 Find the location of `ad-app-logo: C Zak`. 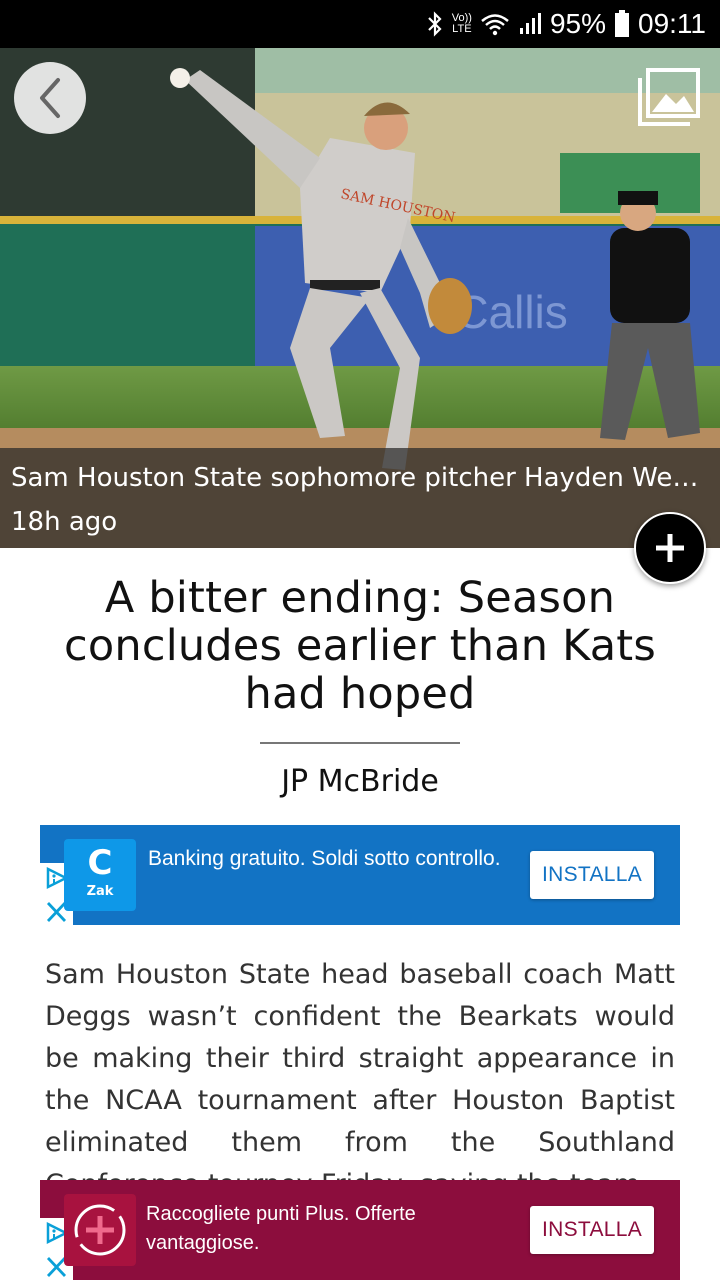

ad-app-logo: C Zak is located at coordinates (100, 875).